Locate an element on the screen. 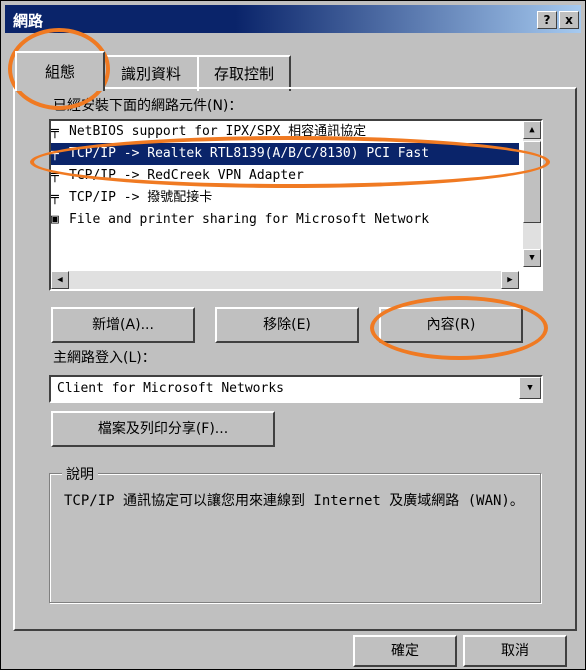 The width and height of the screenshot is (586, 670). list-item: ╤ TCP/IP -> RedCreek VPN Adapter is located at coordinates (285, 176).